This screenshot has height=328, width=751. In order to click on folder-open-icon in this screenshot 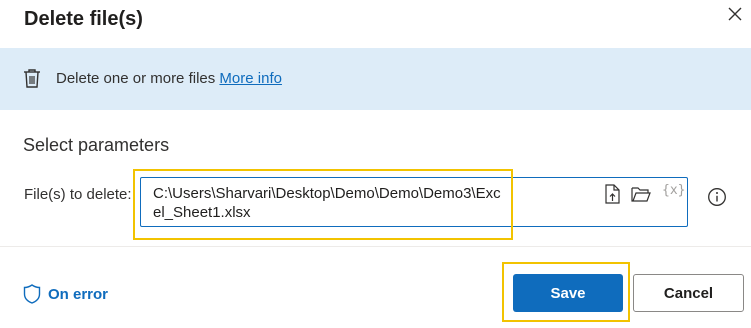, I will do `click(641, 194)`.